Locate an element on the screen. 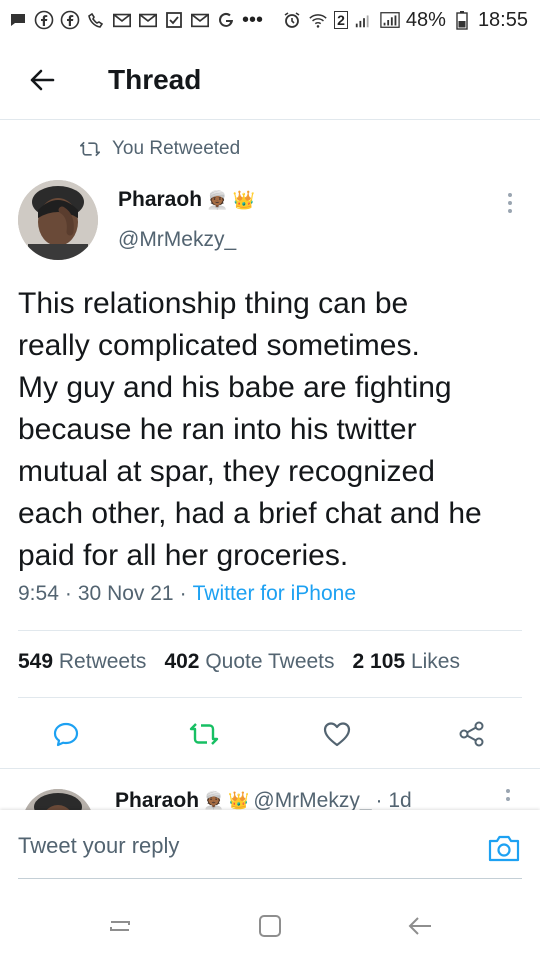  composer-underline is located at coordinates (270, 878).